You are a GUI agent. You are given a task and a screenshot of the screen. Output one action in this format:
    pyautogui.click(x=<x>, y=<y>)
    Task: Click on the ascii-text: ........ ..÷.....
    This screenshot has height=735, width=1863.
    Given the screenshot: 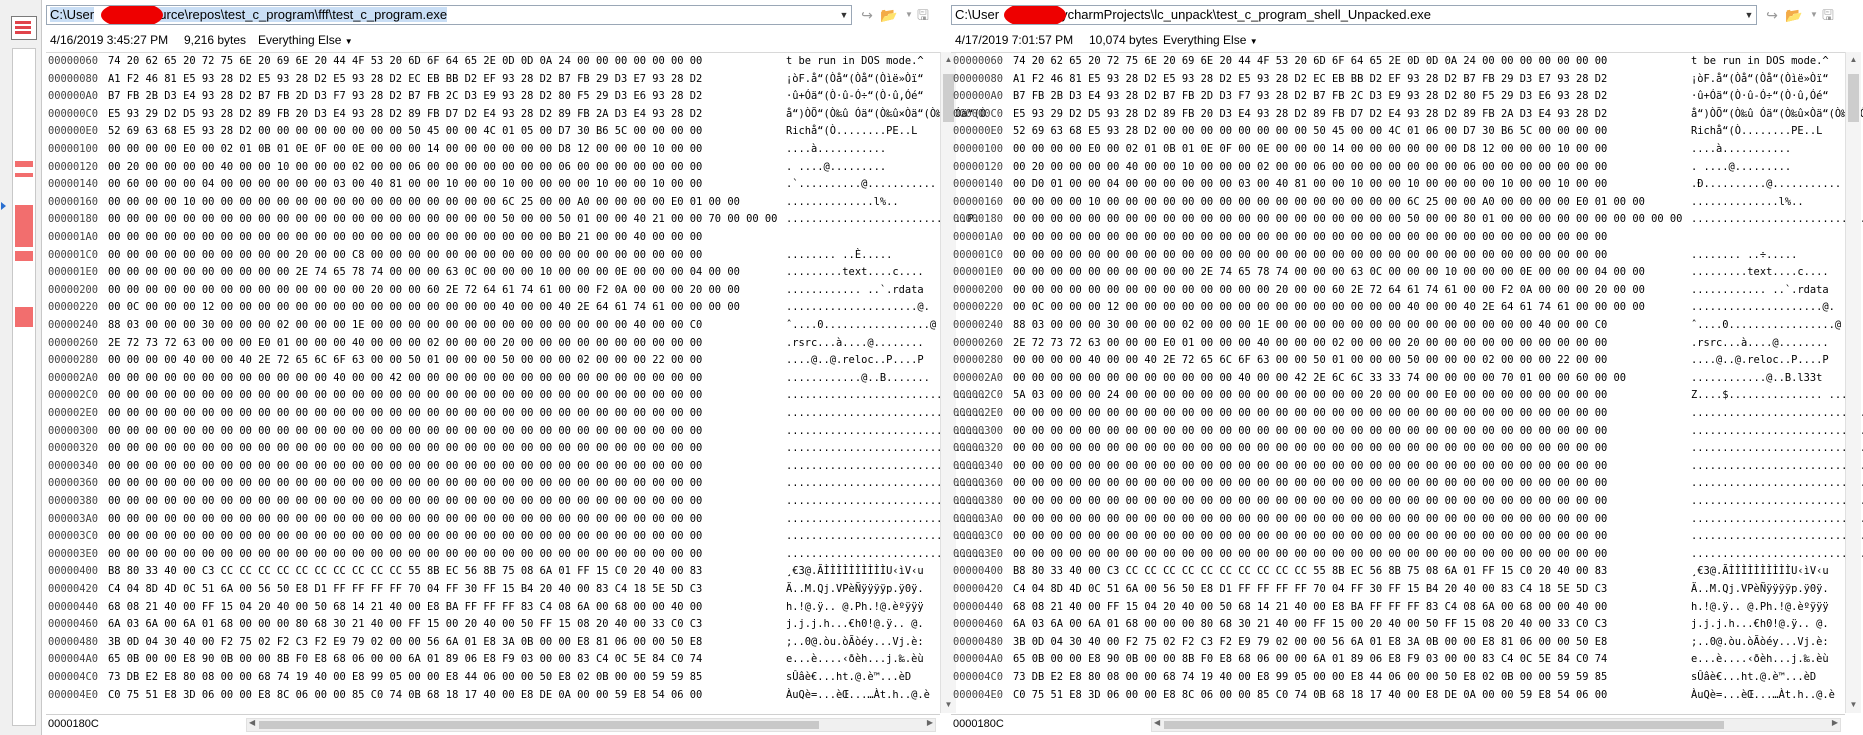 What is the action you would take?
    pyautogui.click(x=1744, y=254)
    